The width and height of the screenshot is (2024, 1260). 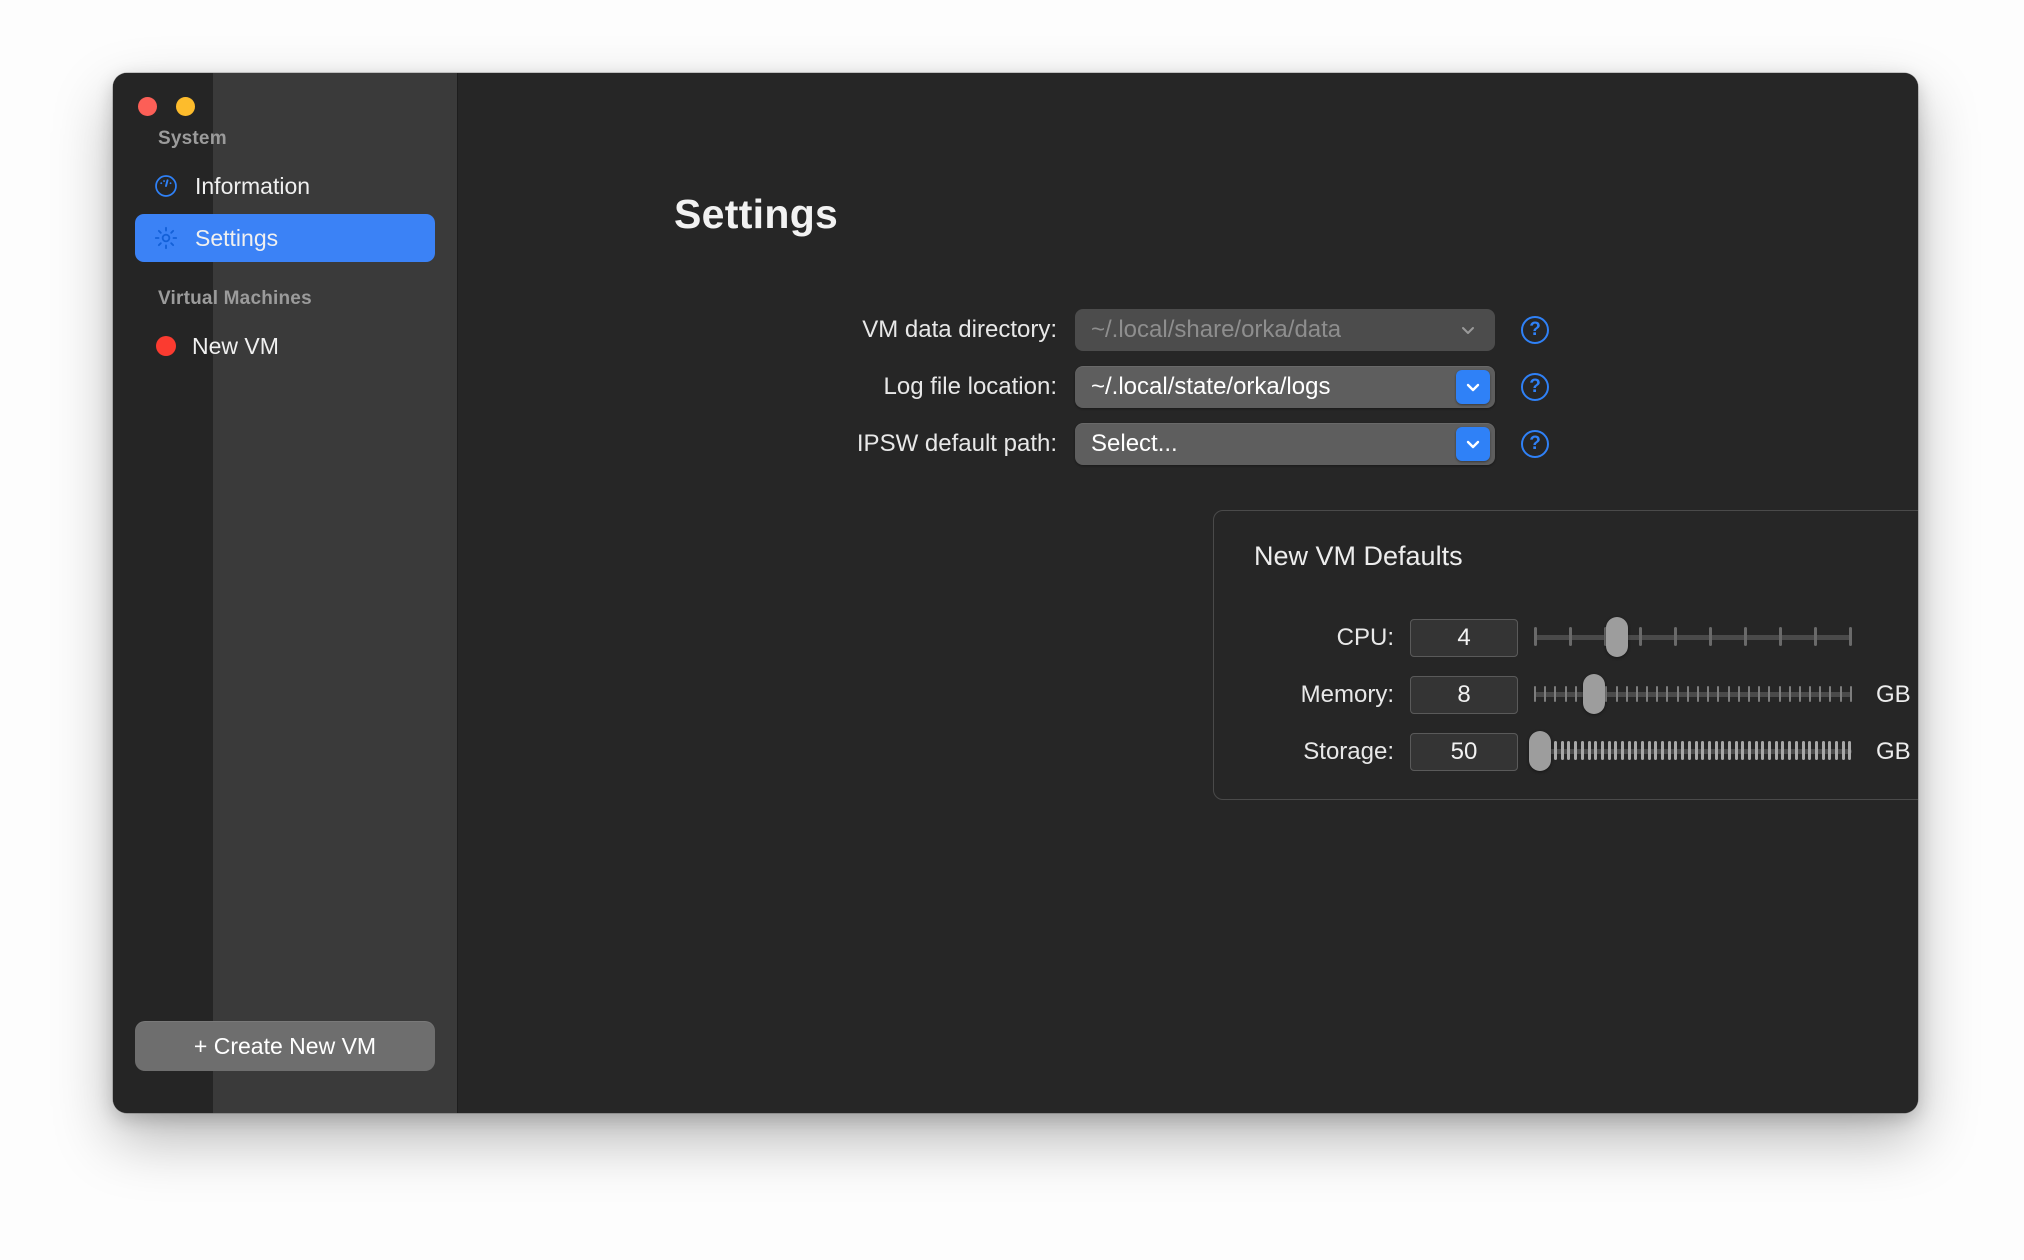 I want to click on slider-rows: CPU: 4 Memory: 8 GB Storage: 50 GB, so click(x=1566, y=694).